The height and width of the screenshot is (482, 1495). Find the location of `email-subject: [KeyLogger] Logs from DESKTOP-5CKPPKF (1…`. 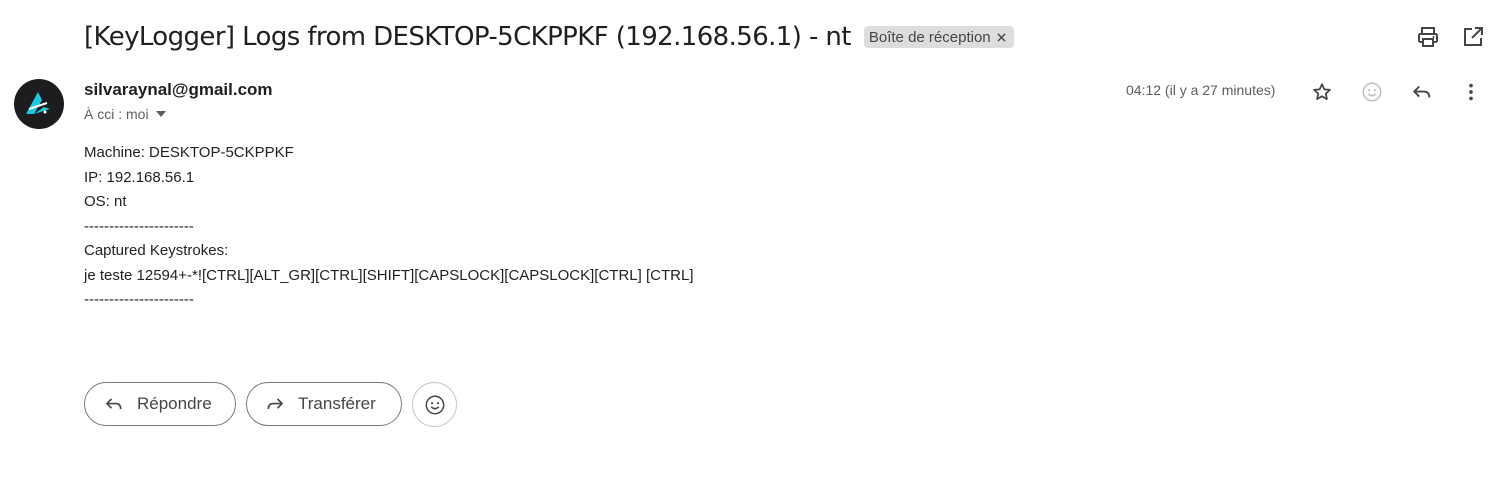

email-subject: [KeyLogger] Logs from DESKTOP-5CKPPKF (1… is located at coordinates (467, 37).